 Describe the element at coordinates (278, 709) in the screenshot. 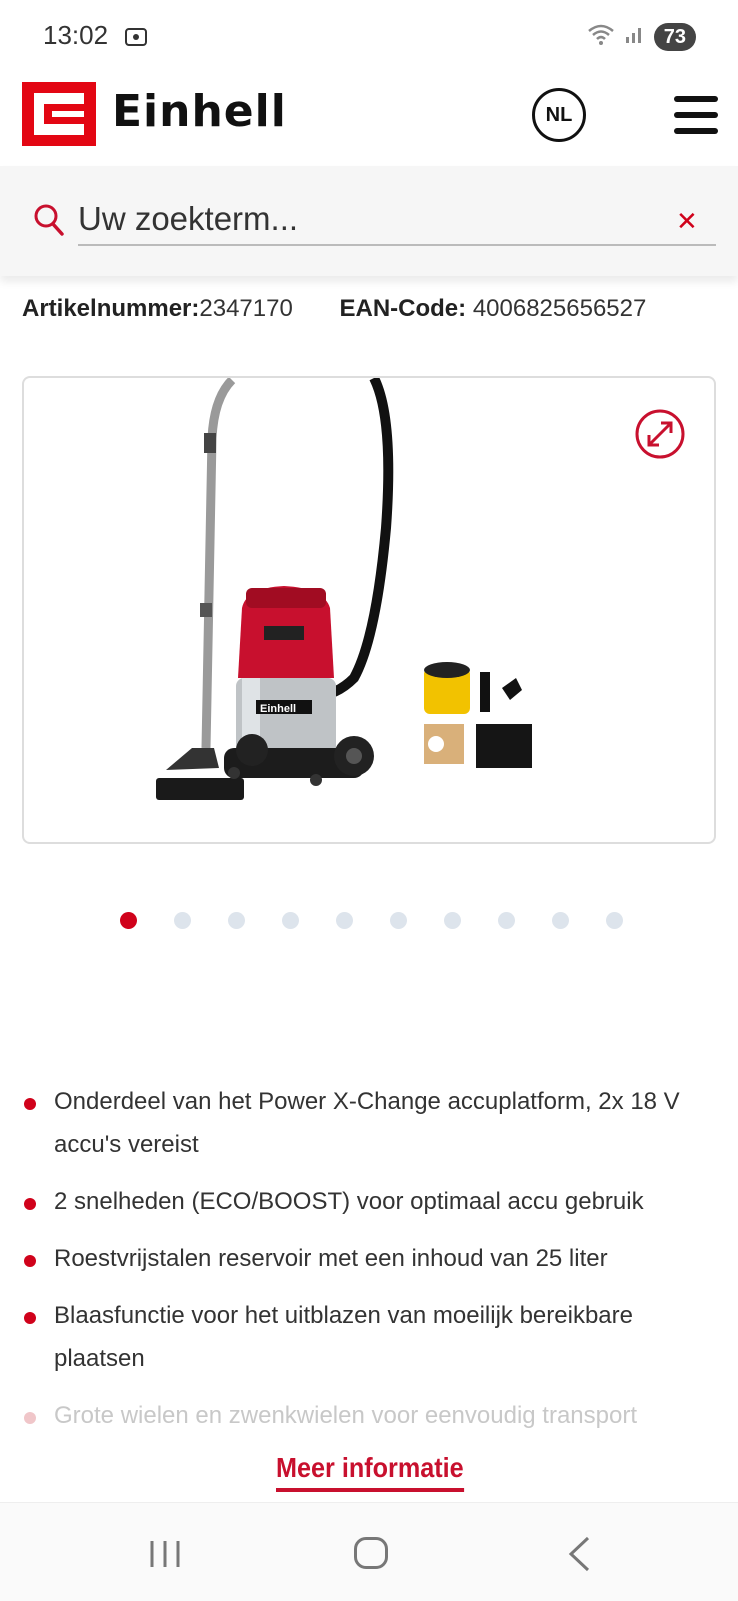

I see `svg-text: Einhell` at that location.